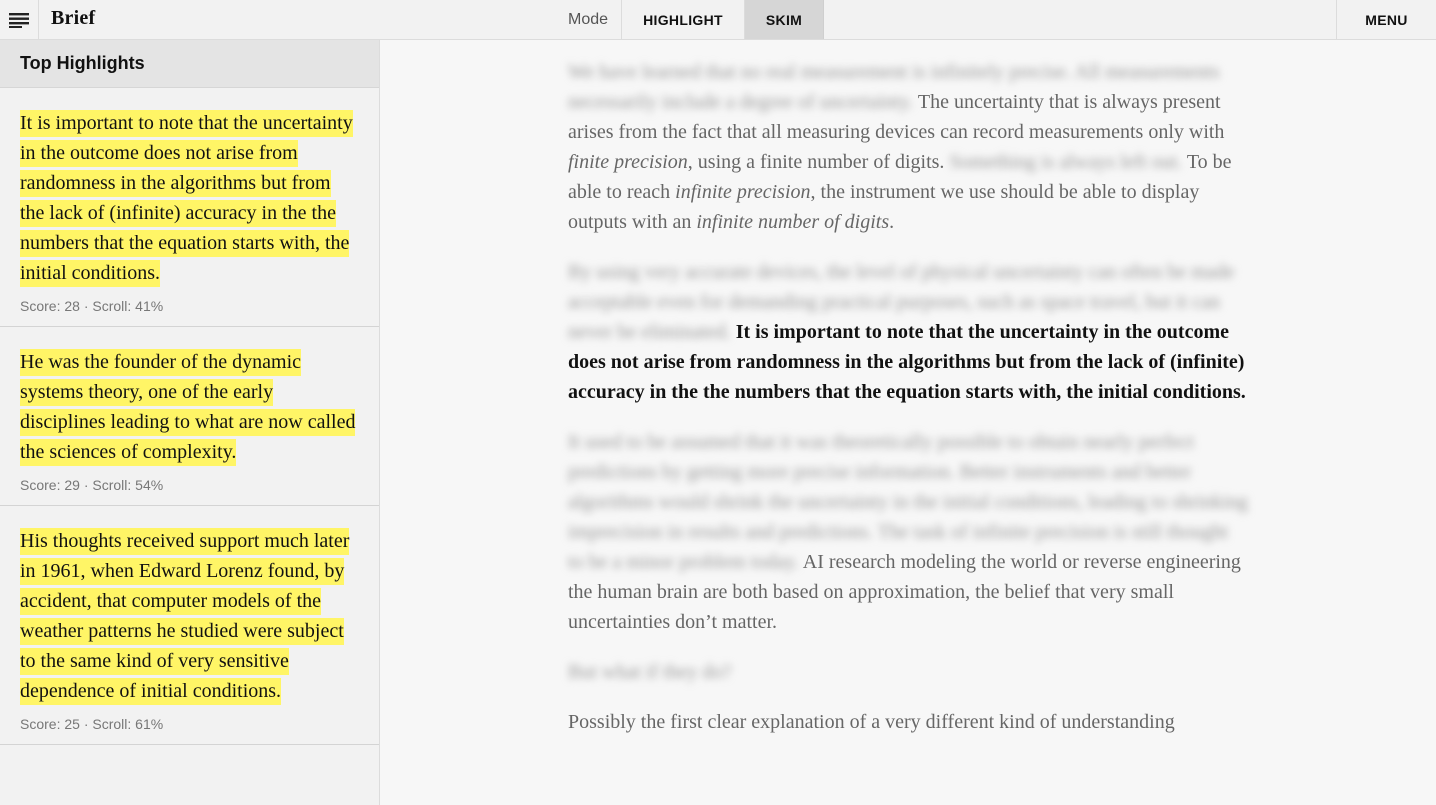 This screenshot has width=1436, height=805. What do you see at coordinates (793, 222) in the screenshot?
I see `emphasis-text: infinite number of digits` at bounding box center [793, 222].